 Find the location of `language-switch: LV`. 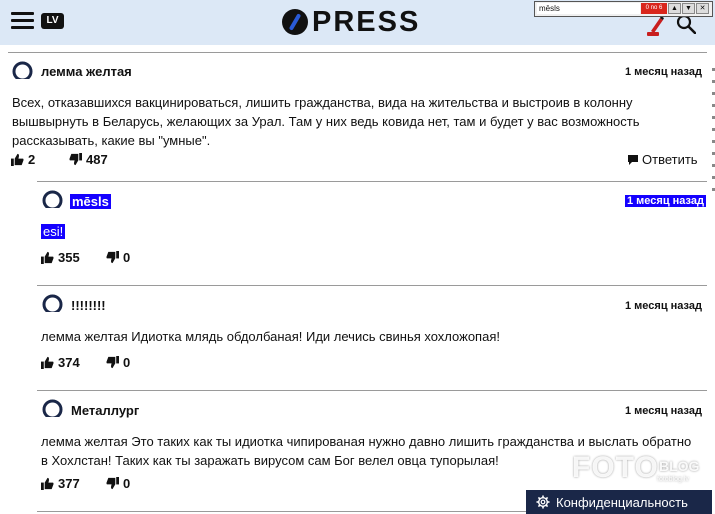

language-switch: LV is located at coordinates (52, 21).